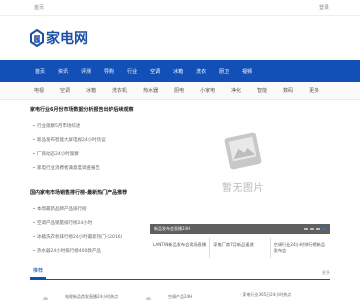  Describe the element at coordinates (119, 90) in the screenshot. I see `subnav-item: 洗衣机` at that location.